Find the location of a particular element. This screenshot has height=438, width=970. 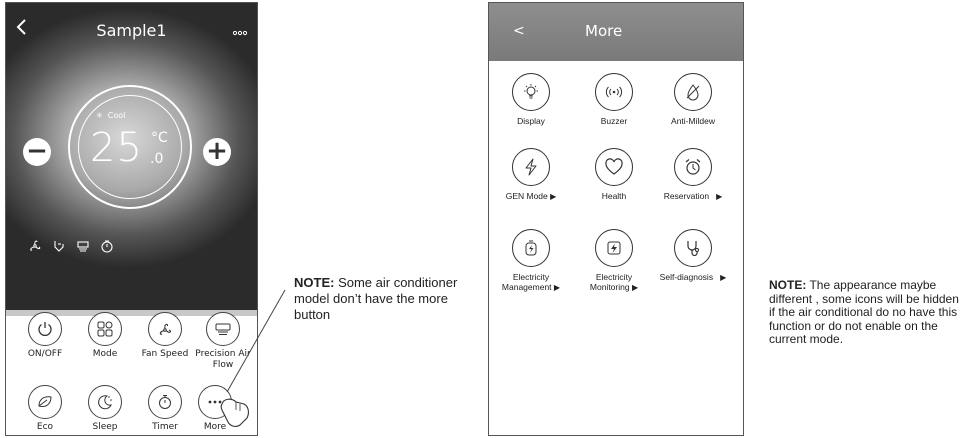

more-button: More is located at coordinates (215, 409).